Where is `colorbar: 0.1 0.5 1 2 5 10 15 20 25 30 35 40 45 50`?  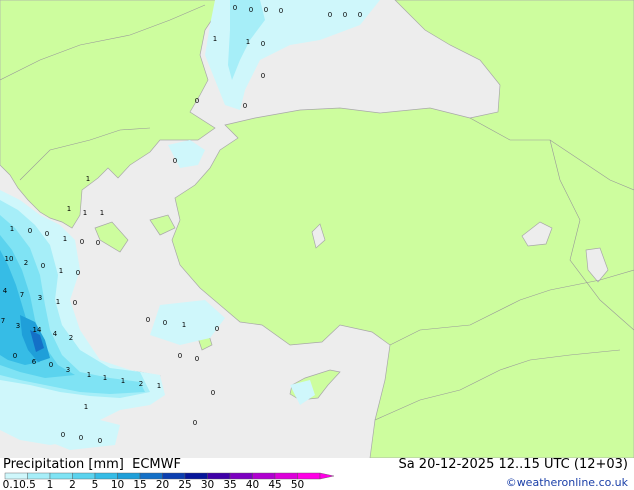 colorbar: 0.1 0.5 1 2 5 10 15 20 25 30 35 40 45 50 is located at coordinates (169, 481).